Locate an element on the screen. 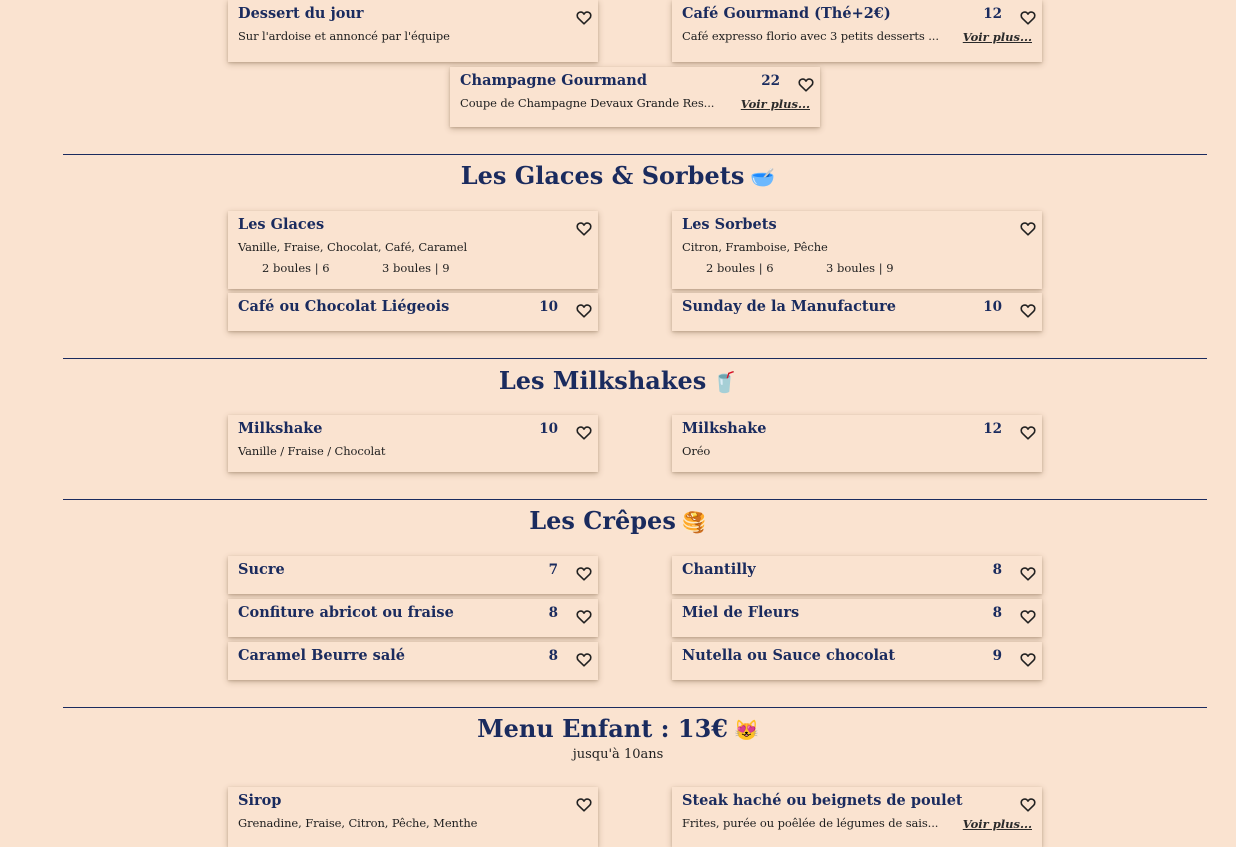 Image resolution: width=1236 pixels, height=847 pixels. menu-item-sunday: Sunday de la Manufacture 10 is located at coordinates (857, 312).